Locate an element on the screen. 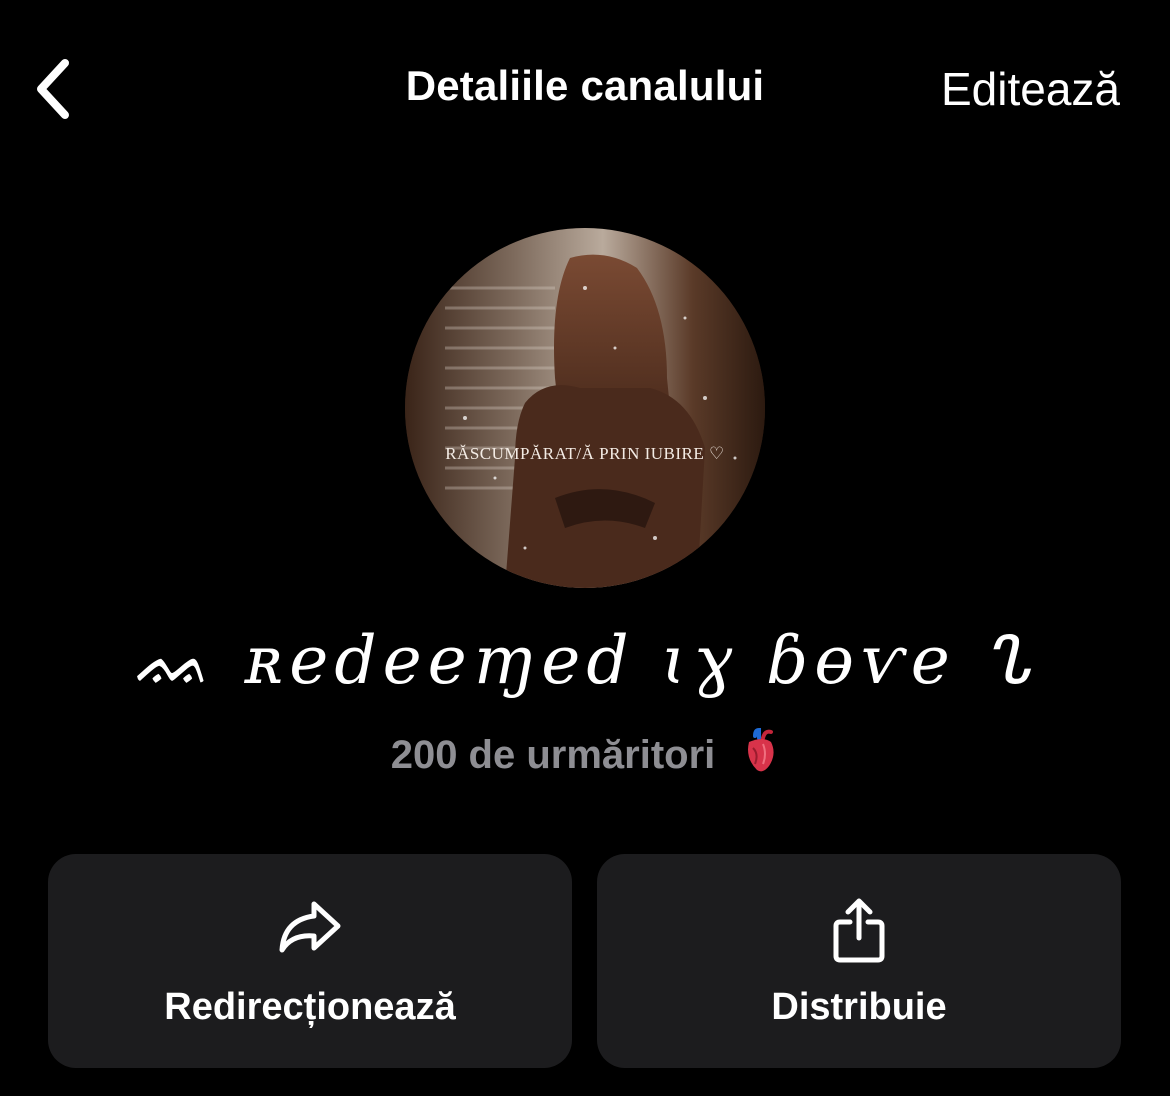  anatomical-heart-icon is located at coordinates (760, 755).